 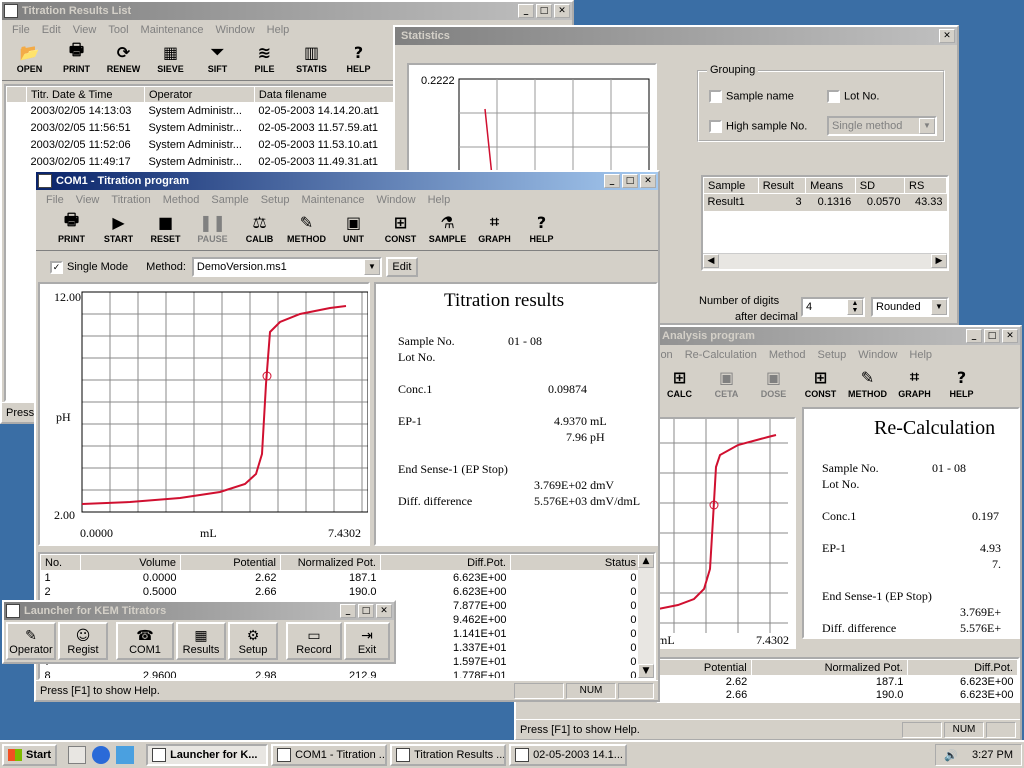 I want to click on tool-dose-button: ▣ DOSE, so click(x=773, y=385).